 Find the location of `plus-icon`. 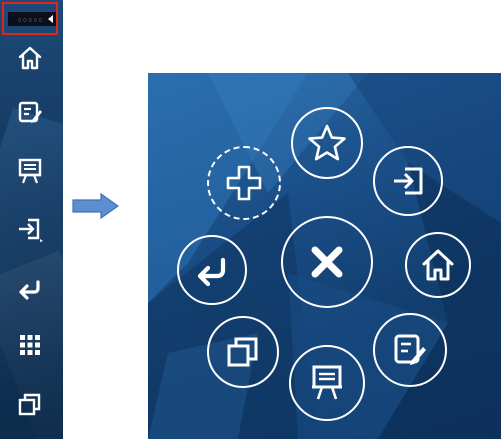

plus-icon is located at coordinates (244, 183).